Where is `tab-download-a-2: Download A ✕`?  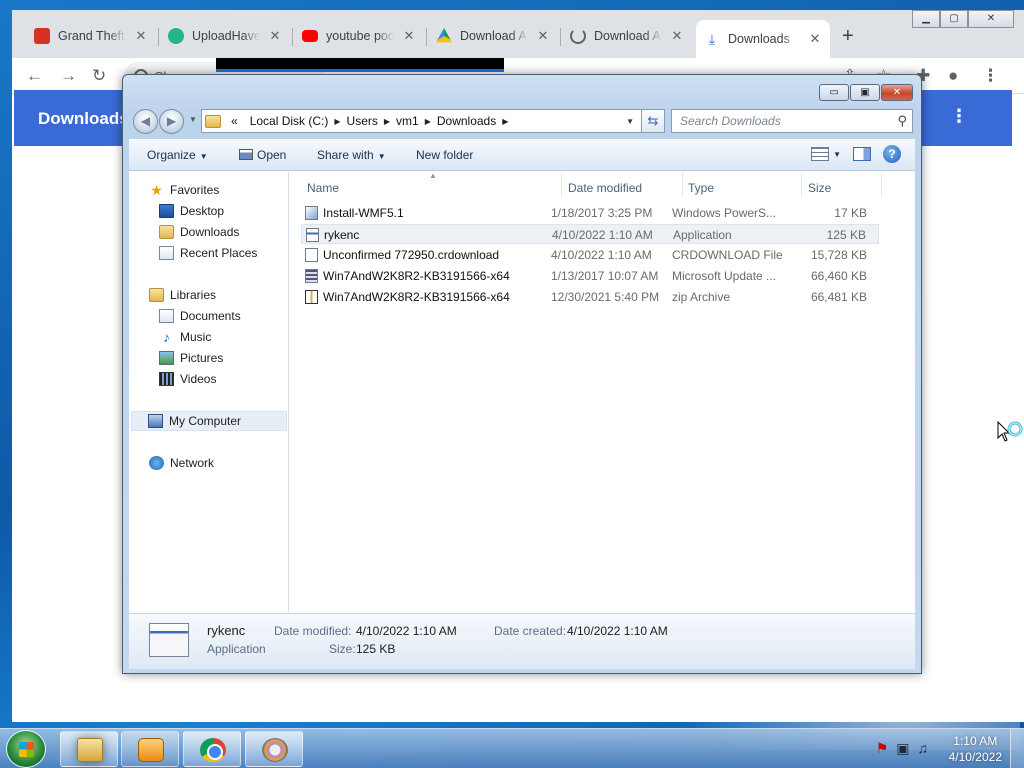
tab-download-a-2: Download A ✕ is located at coordinates (627, 36).